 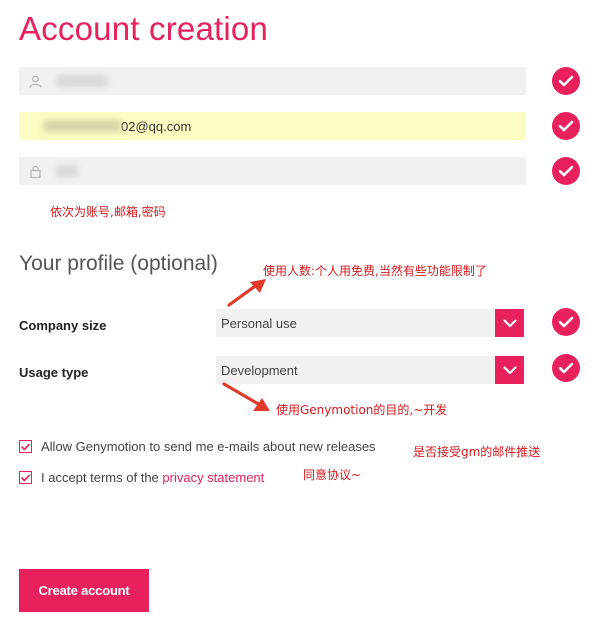 I want to click on email-field: 02@qq.com, so click(x=272, y=126).